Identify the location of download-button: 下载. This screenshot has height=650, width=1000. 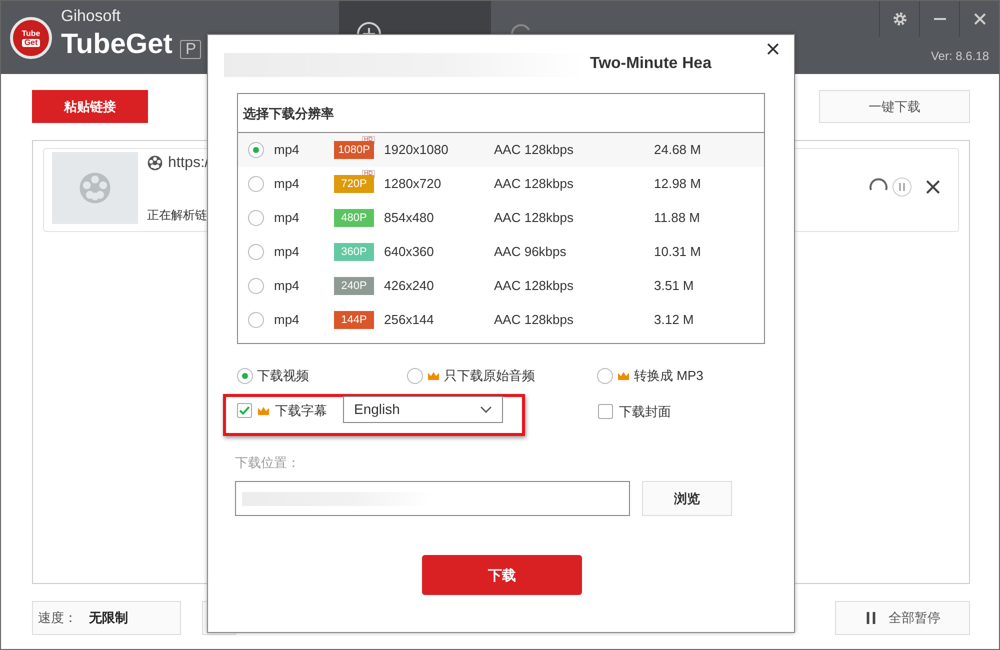
(502, 575).